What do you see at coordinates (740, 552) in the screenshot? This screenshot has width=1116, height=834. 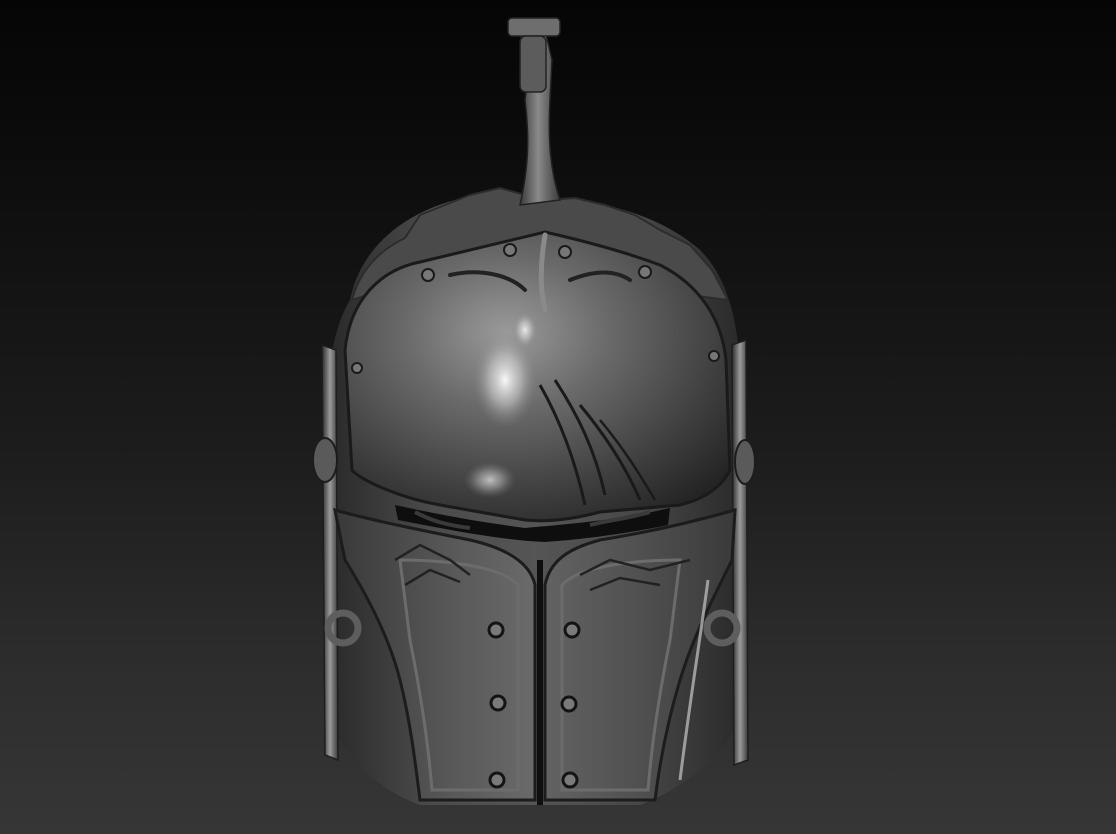 I see `right-rim` at bounding box center [740, 552].